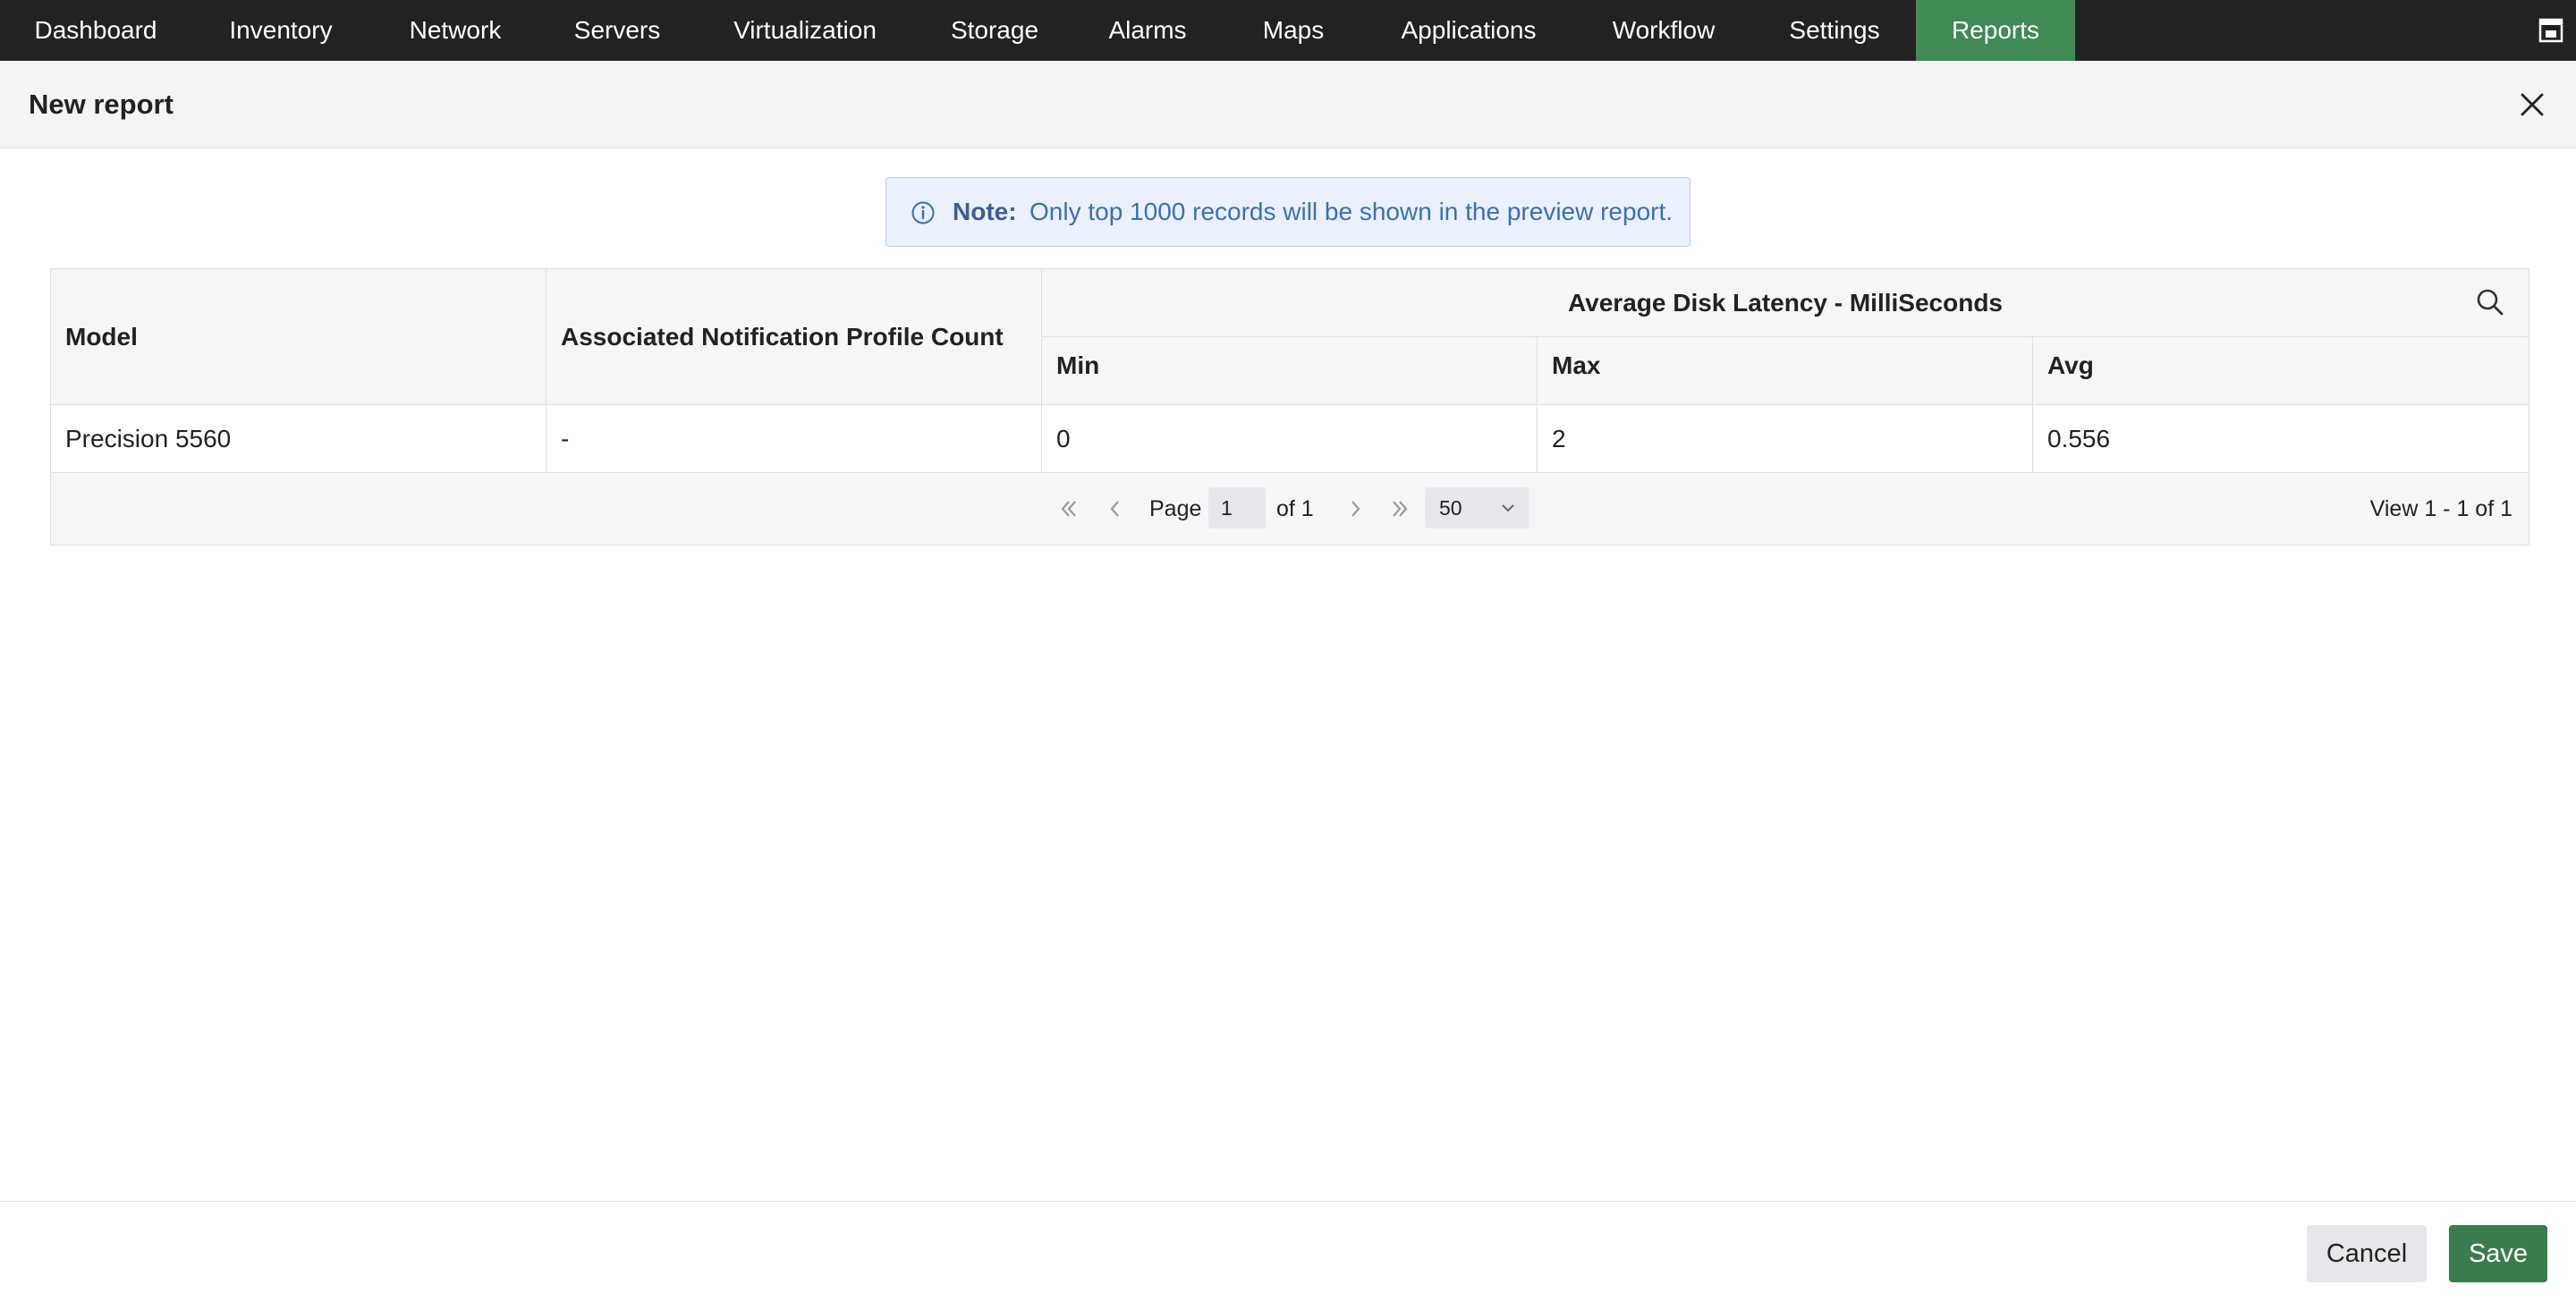  Describe the element at coordinates (2498, 1253) in the screenshot. I see `save-button: Save` at that location.